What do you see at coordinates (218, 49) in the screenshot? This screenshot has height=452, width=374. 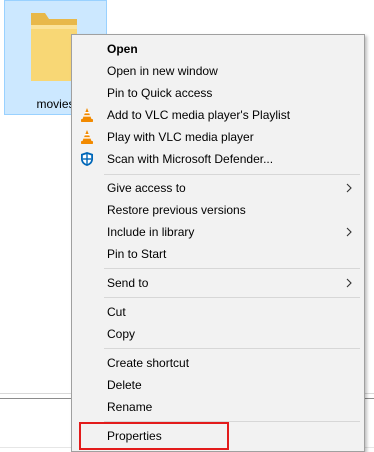 I see `menu-item-open: Open` at bounding box center [218, 49].